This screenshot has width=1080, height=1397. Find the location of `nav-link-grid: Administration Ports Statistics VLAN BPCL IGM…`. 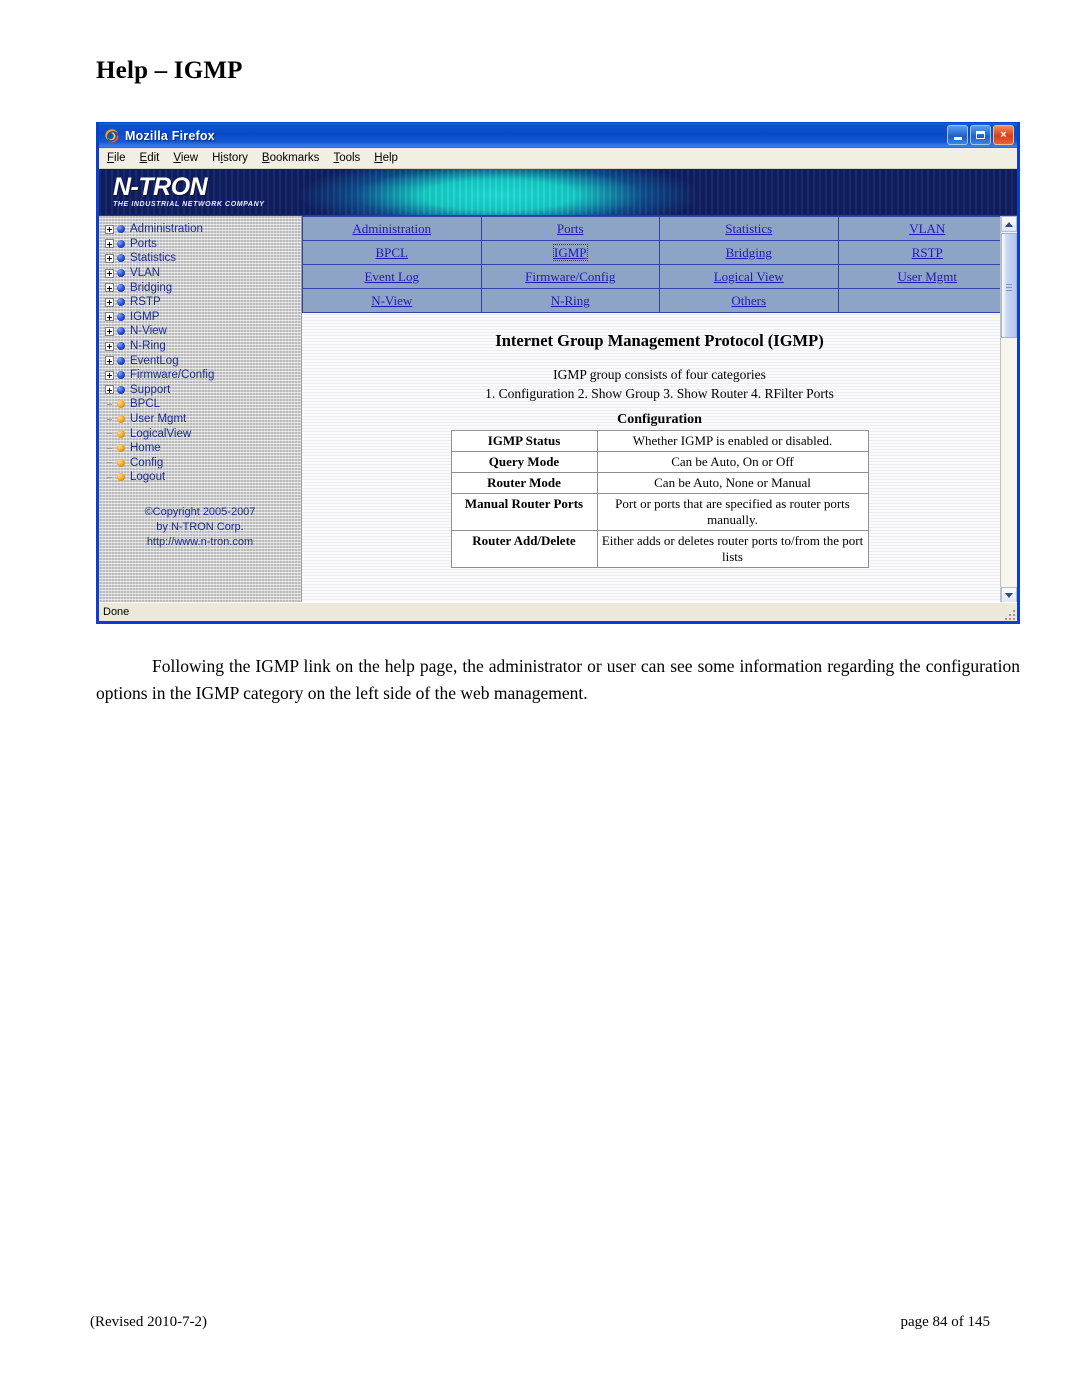

nav-link-grid: Administration Ports Statistics VLAN BPCL IGM… is located at coordinates (659, 264).